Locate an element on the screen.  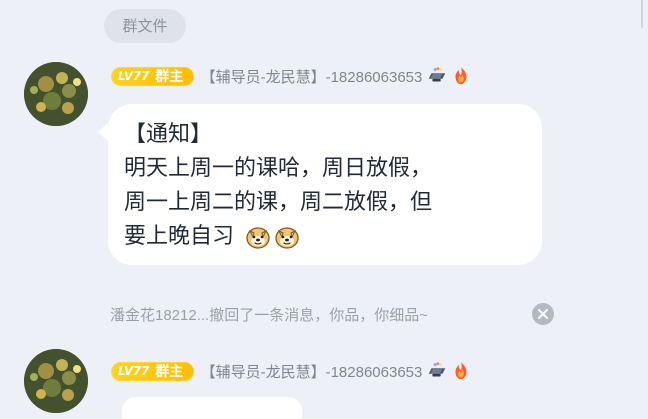
emoji-group is located at coordinates (272, 237).